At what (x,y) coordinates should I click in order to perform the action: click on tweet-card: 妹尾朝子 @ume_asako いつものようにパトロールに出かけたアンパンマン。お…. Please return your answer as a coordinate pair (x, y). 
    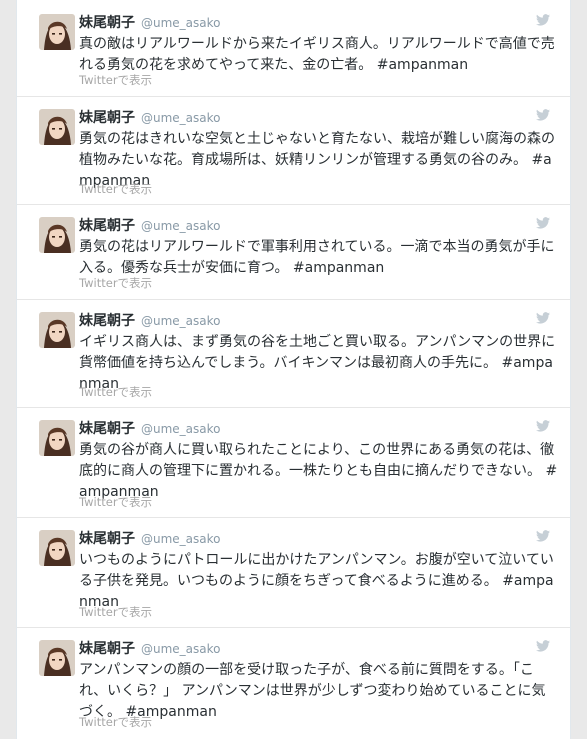
    Looking at the image, I should click on (293, 573).